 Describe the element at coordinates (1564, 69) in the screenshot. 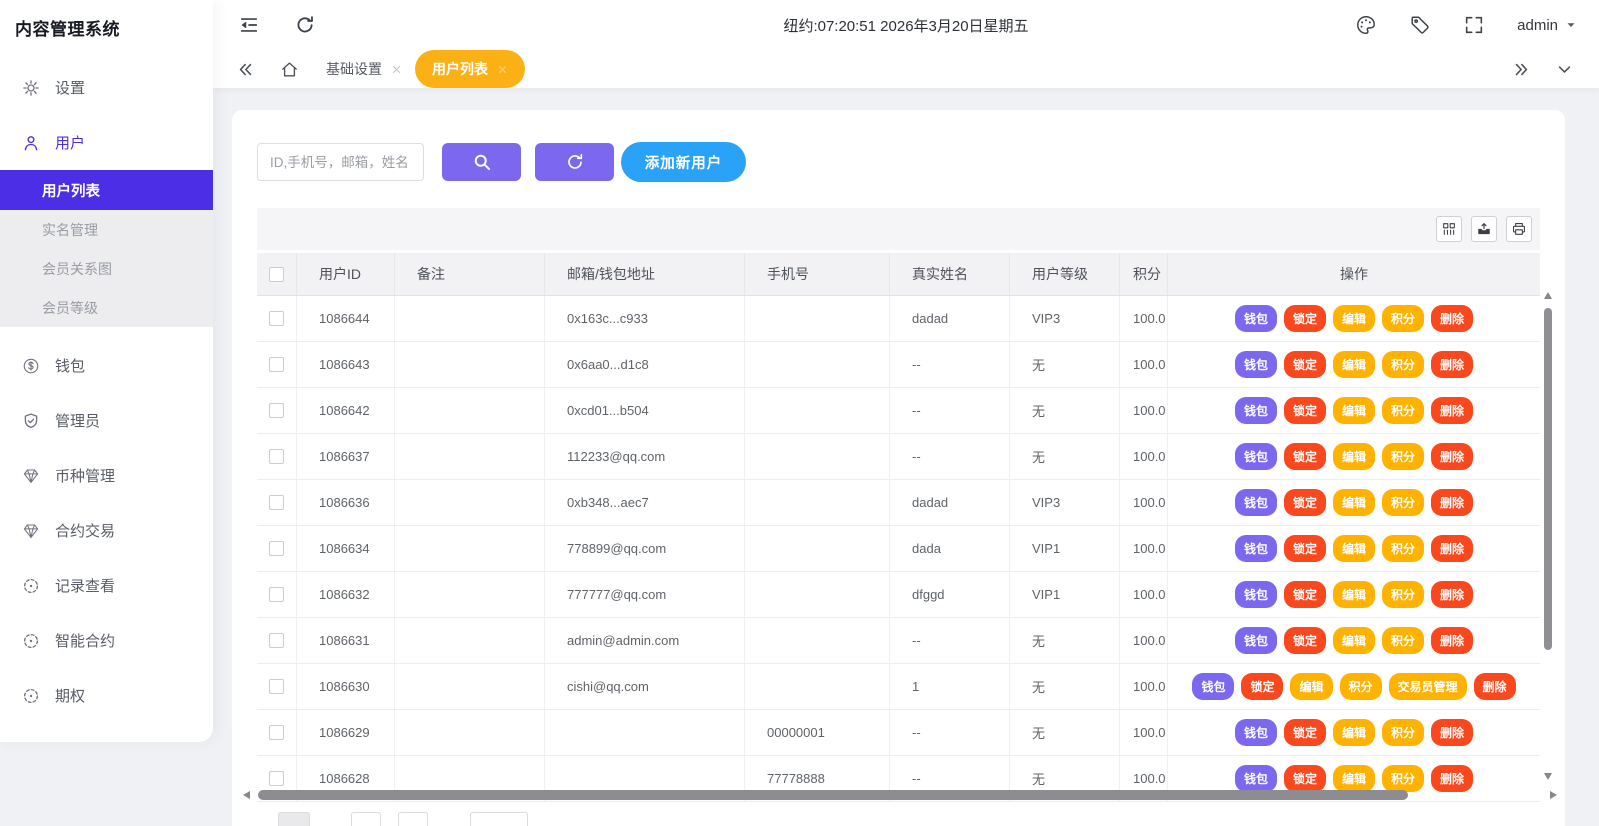

I see `tab-menu-chevron-down-icon` at that location.